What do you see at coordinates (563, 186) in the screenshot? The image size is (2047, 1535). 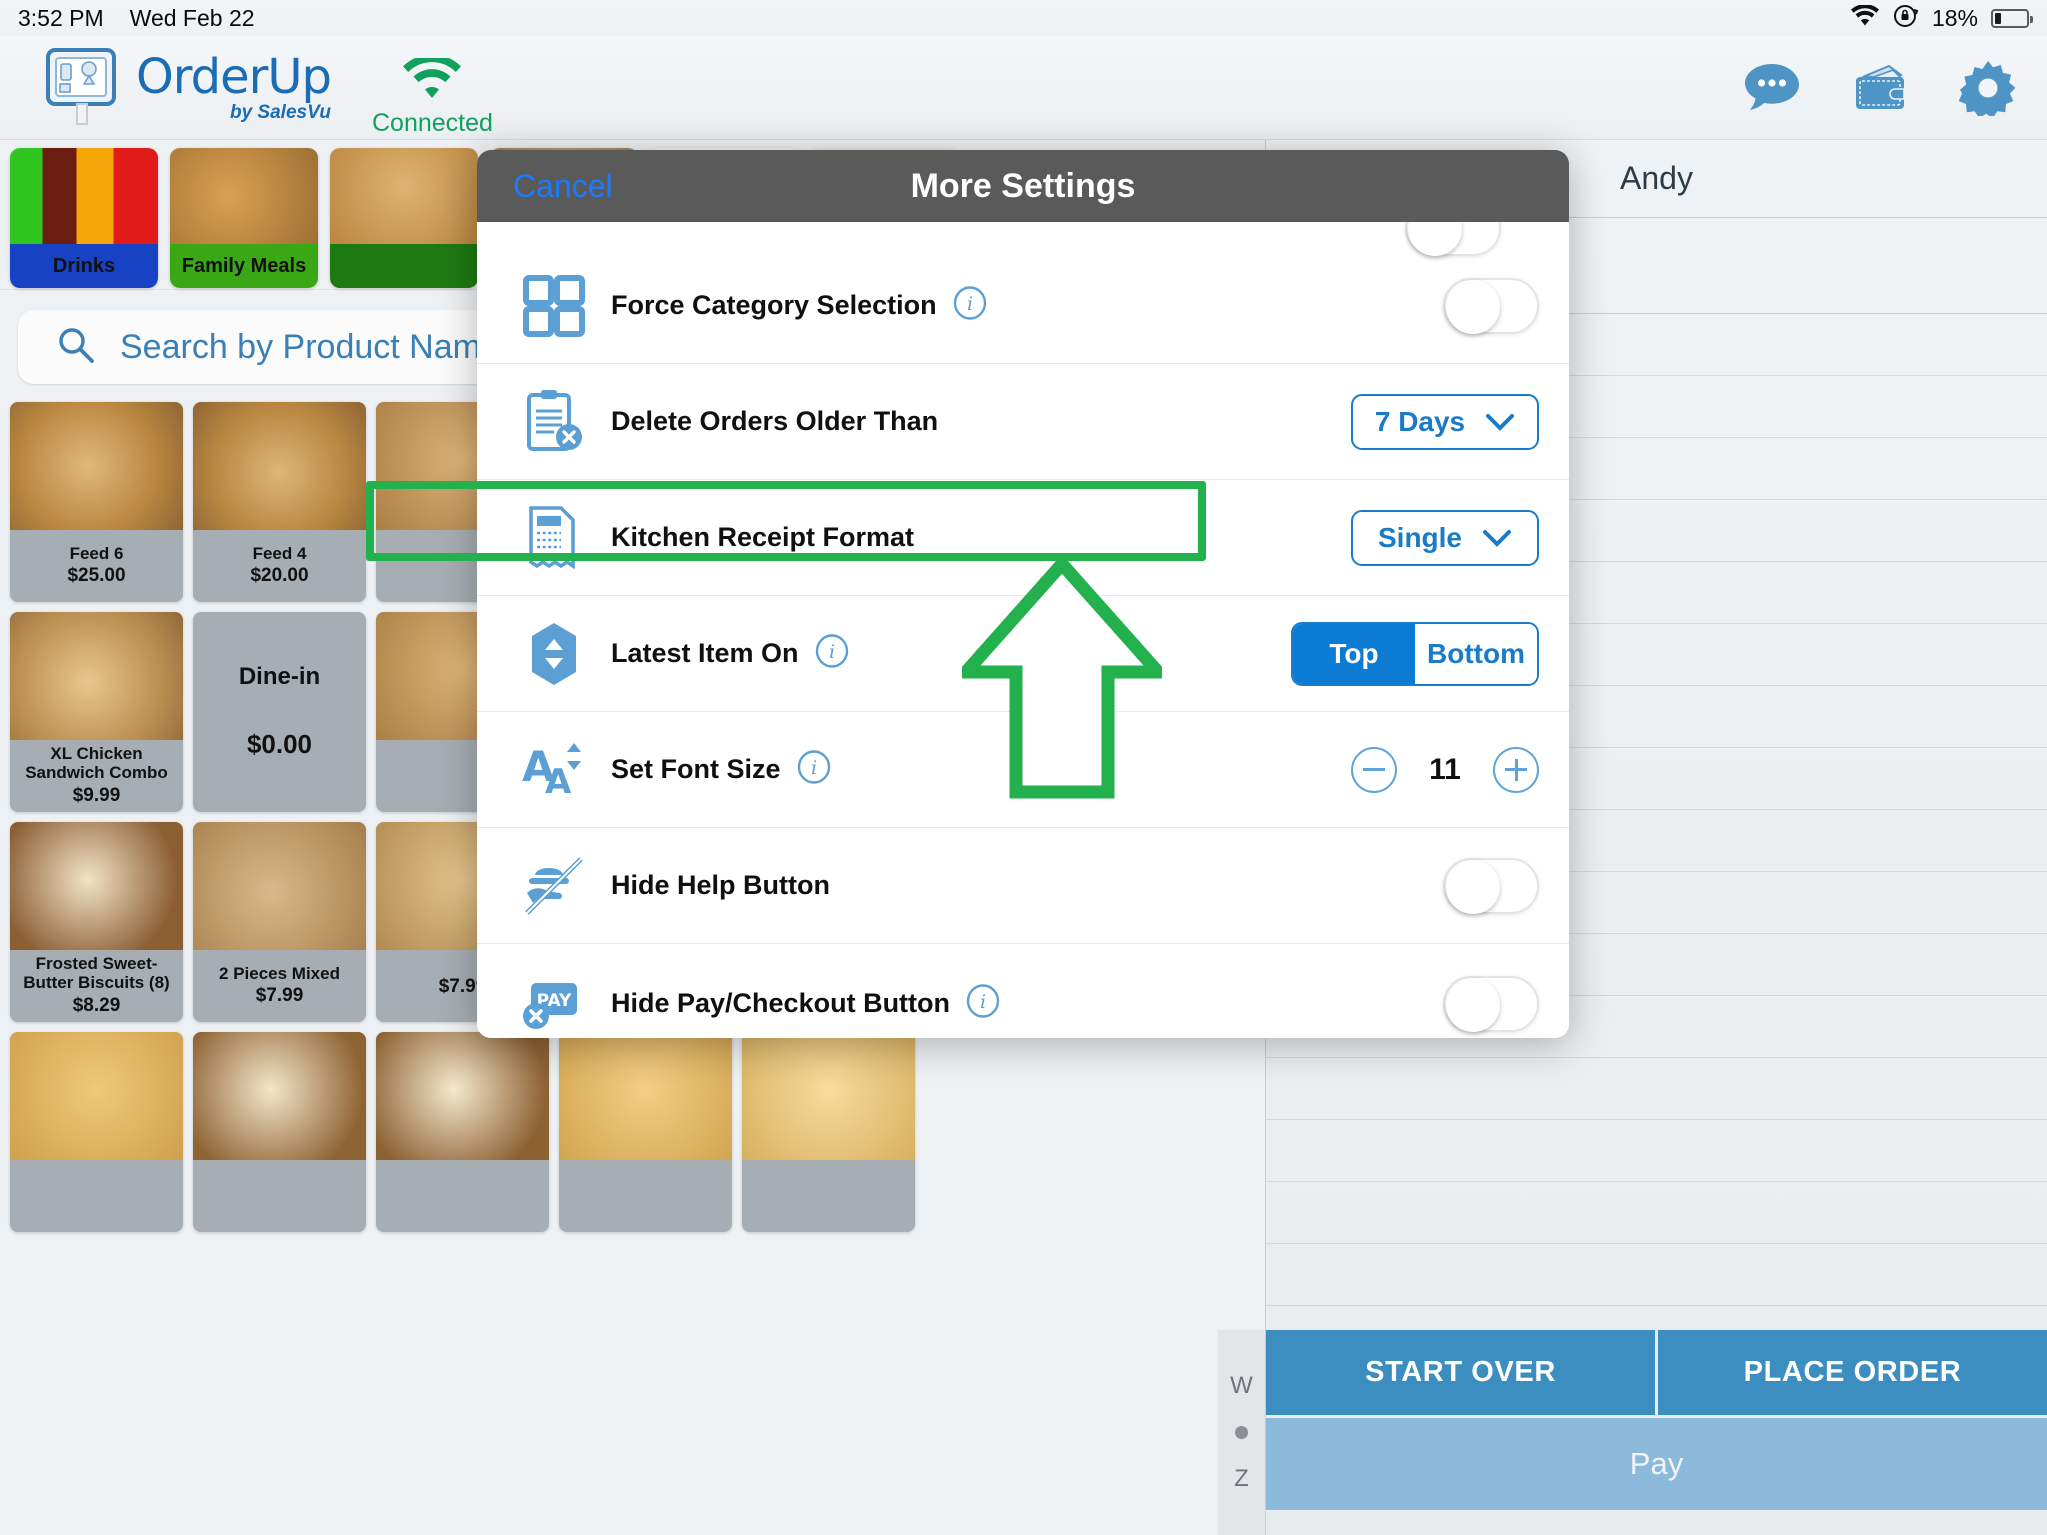 I see `cancel-button: Cancel` at bounding box center [563, 186].